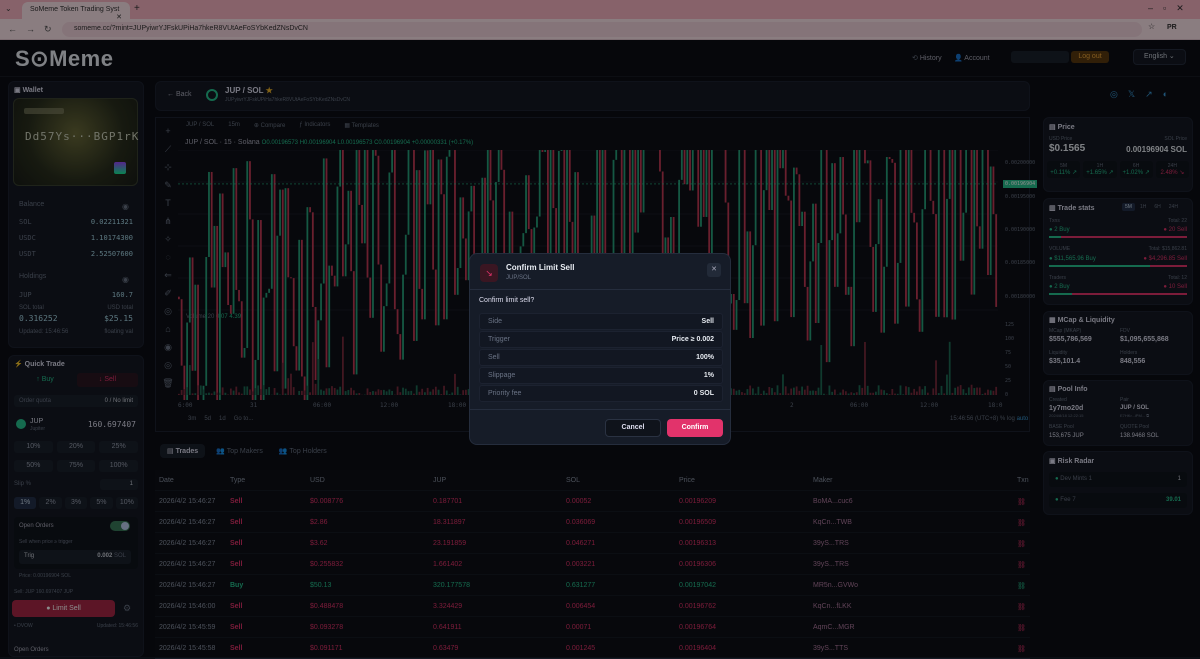 This screenshot has height=659, width=1200. I want to click on modal-row-priority-fee: Priority fee0 SOL, so click(601, 393).